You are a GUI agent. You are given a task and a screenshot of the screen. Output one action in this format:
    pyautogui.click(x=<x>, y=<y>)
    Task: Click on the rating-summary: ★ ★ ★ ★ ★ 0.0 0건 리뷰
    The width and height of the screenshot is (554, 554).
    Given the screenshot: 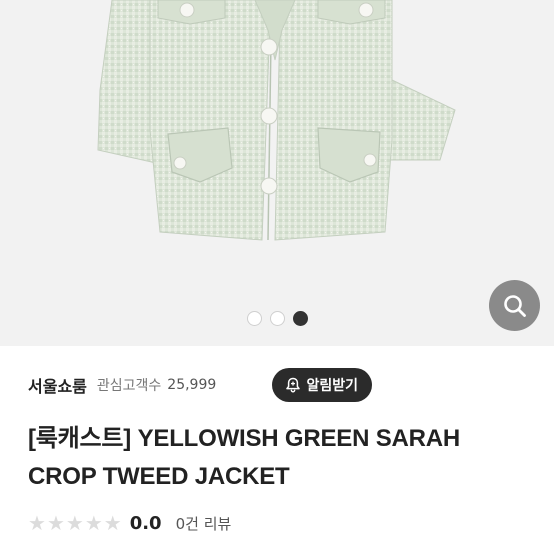 What is the action you would take?
    pyautogui.click(x=129, y=523)
    